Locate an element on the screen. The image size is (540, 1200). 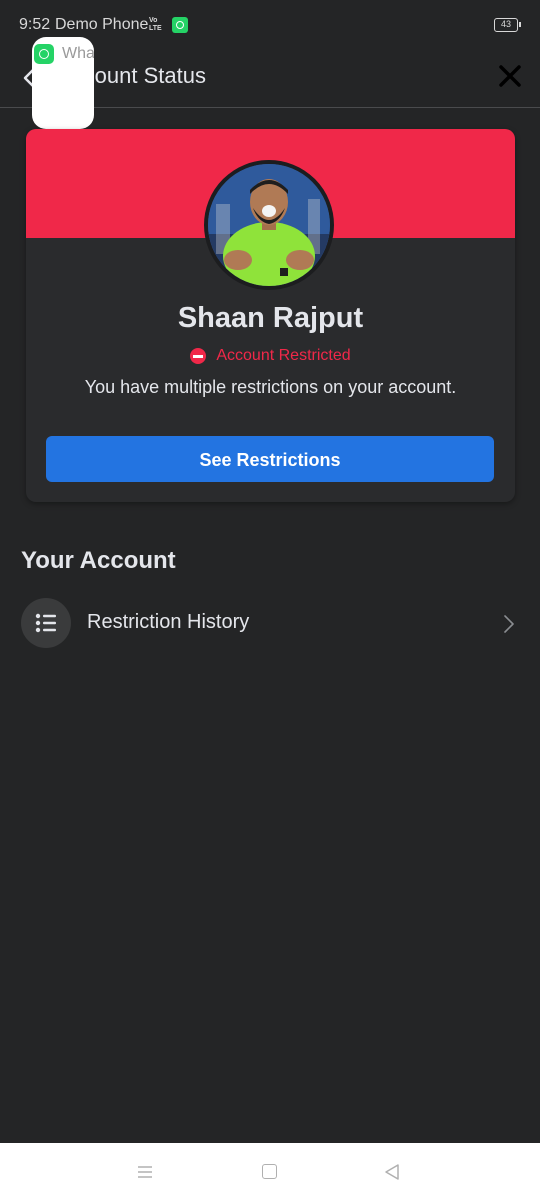
back-triangle-icon is located at coordinates (392, 1172).